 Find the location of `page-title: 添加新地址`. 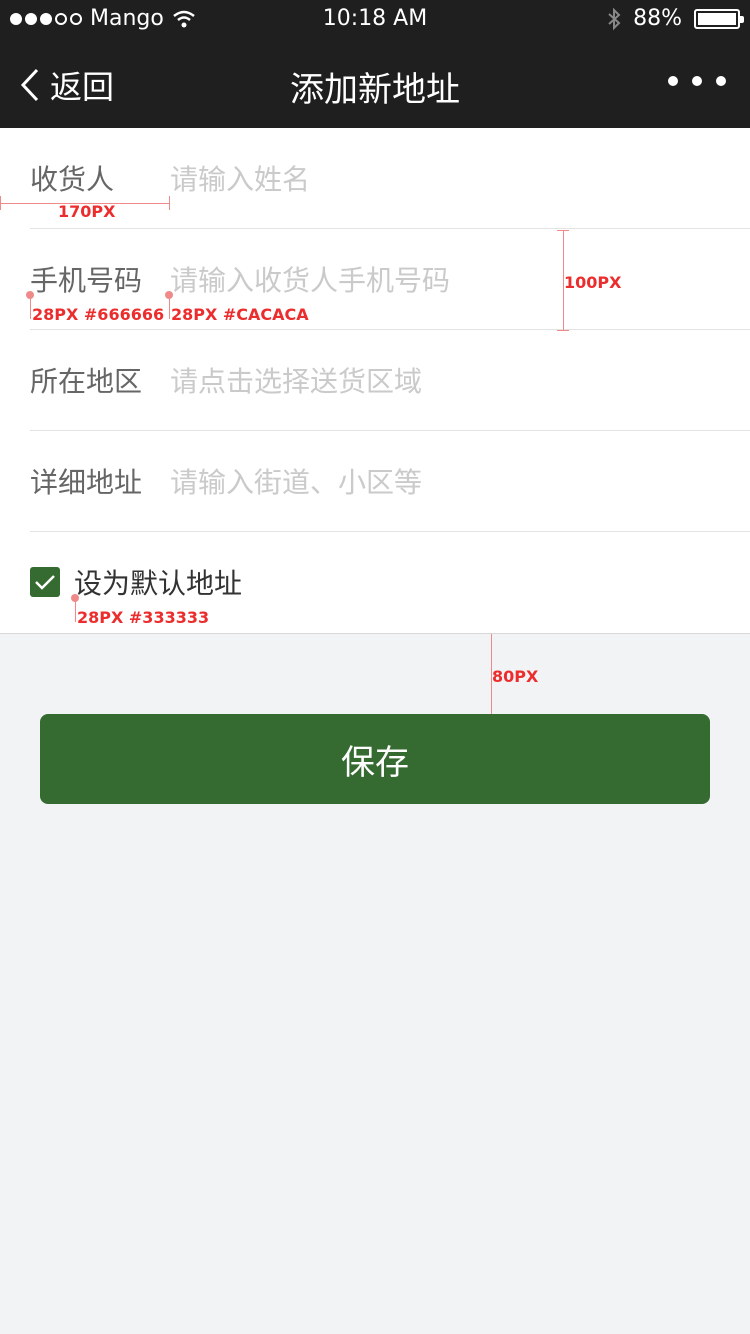

page-title: 添加新地址 is located at coordinates (375, 90).